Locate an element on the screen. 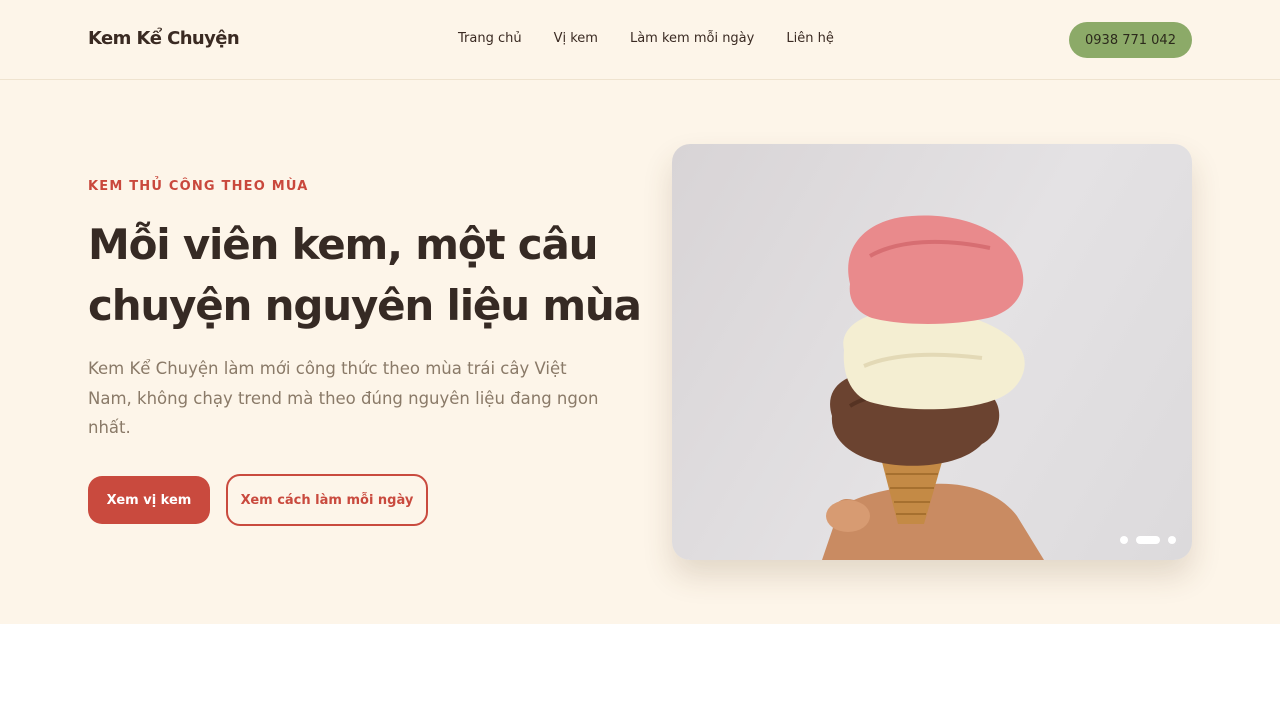 Image resolution: width=1280 pixels, height=720 pixels. nav-link-flavors: Vị kem is located at coordinates (576, 38).